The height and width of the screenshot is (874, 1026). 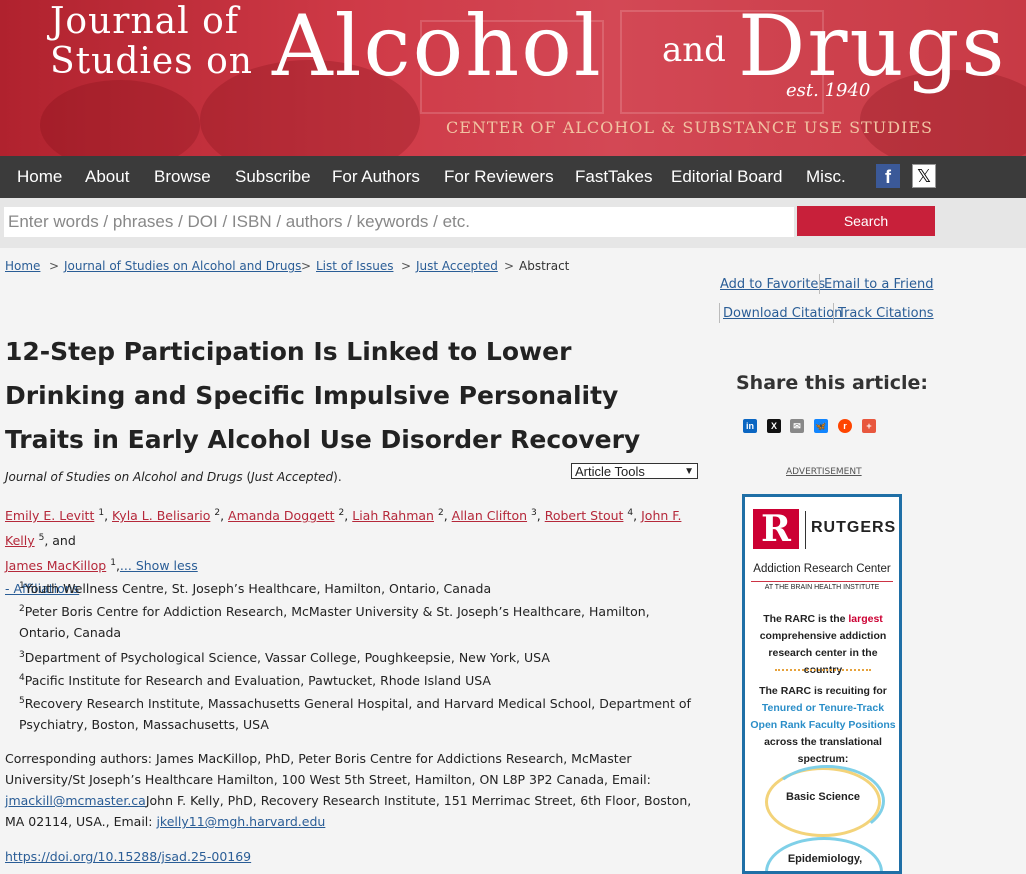 What do you see at coordinates (694, 50) in the screenshot?
I see `journal-title-and: and` at bounding box center [694, 50].